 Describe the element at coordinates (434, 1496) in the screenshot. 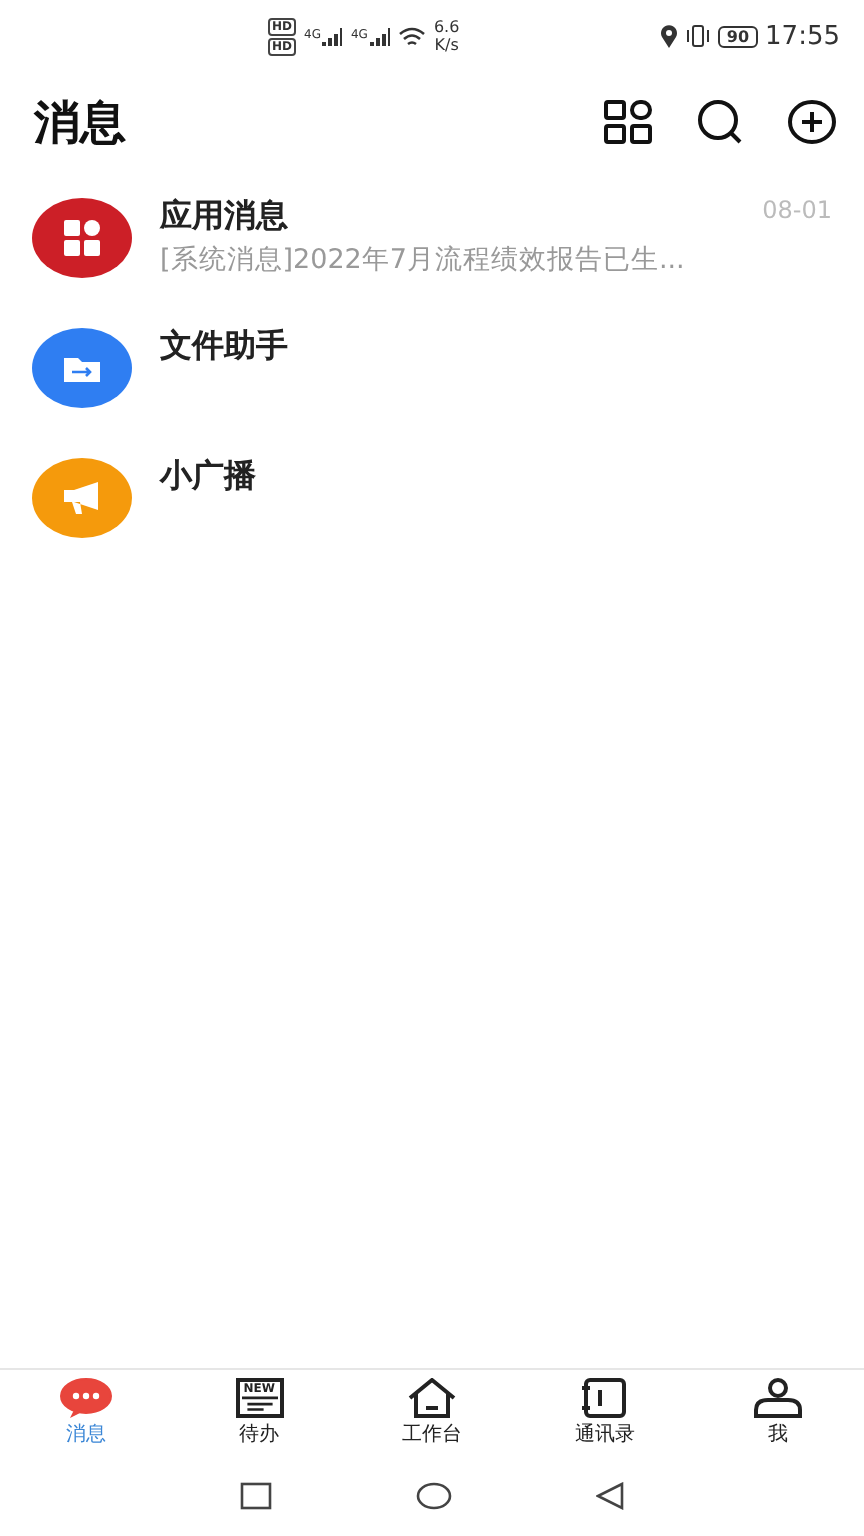

I see `home-button` at that location.